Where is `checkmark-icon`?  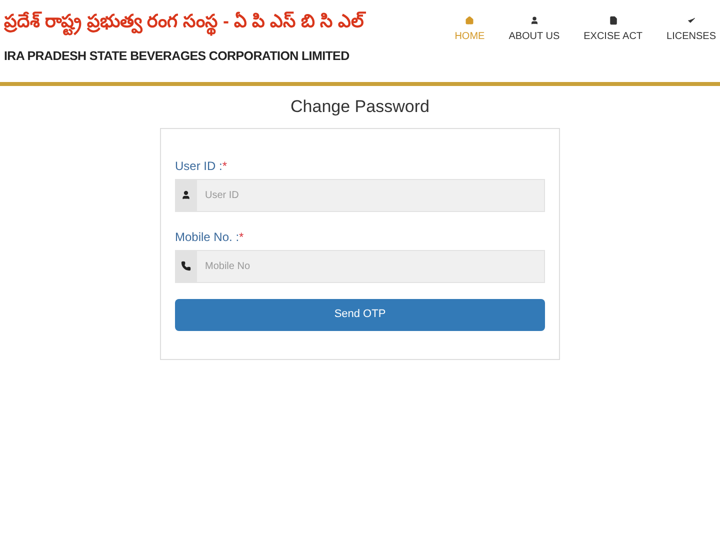 checkmark-icon is located at coordinates (691, 20).